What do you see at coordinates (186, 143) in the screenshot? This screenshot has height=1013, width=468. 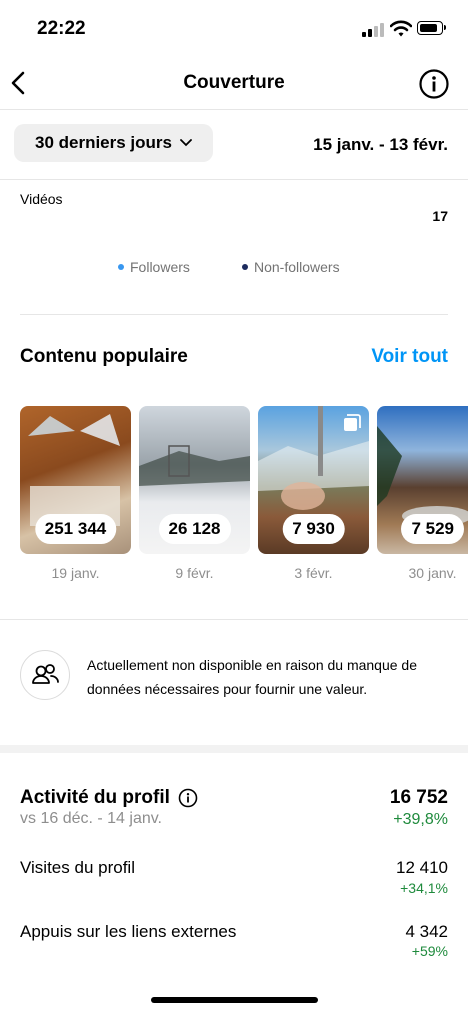 I see `chevron-down-icon` at bounding box center [186, 143].